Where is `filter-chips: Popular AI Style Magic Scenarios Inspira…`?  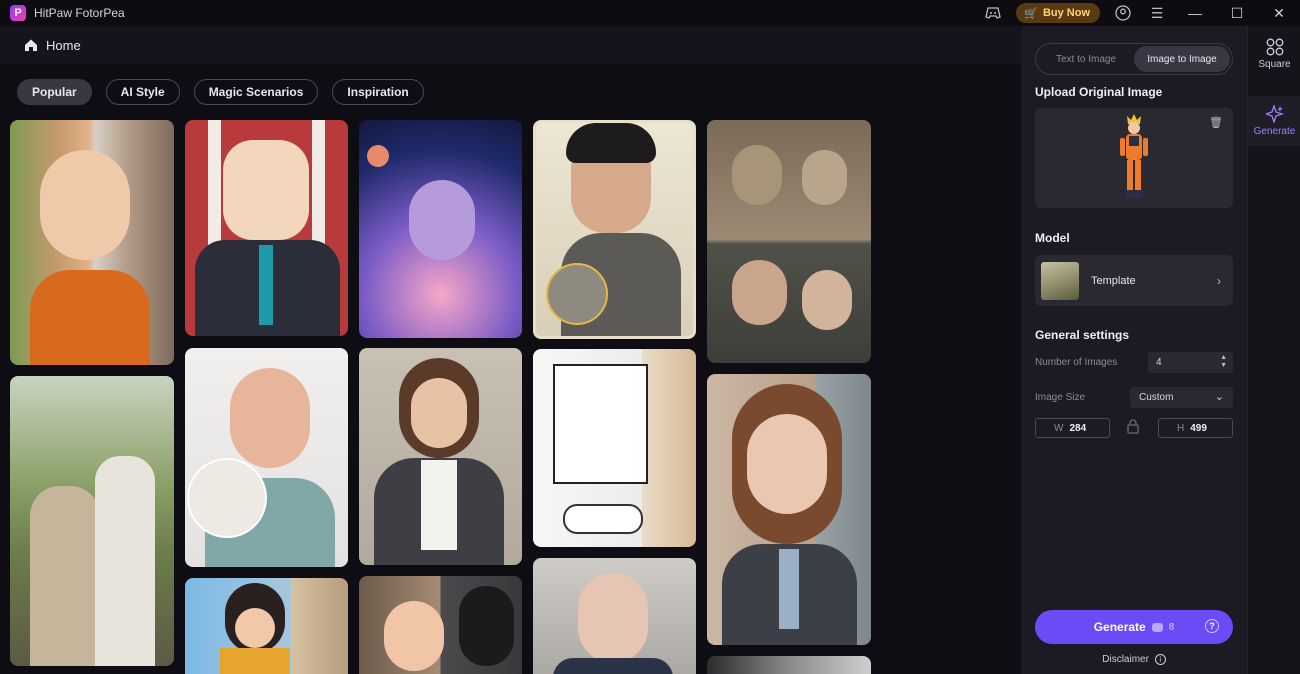 filter-chips: Popular AI Style Magic Scenarios Inspira… is located at coordinates (220, 92).